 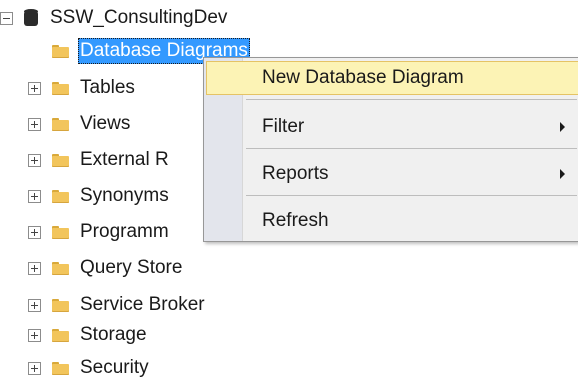 I want to click on tree-node-database: SSW_ConsultingDev, so click(x=114, y=18).